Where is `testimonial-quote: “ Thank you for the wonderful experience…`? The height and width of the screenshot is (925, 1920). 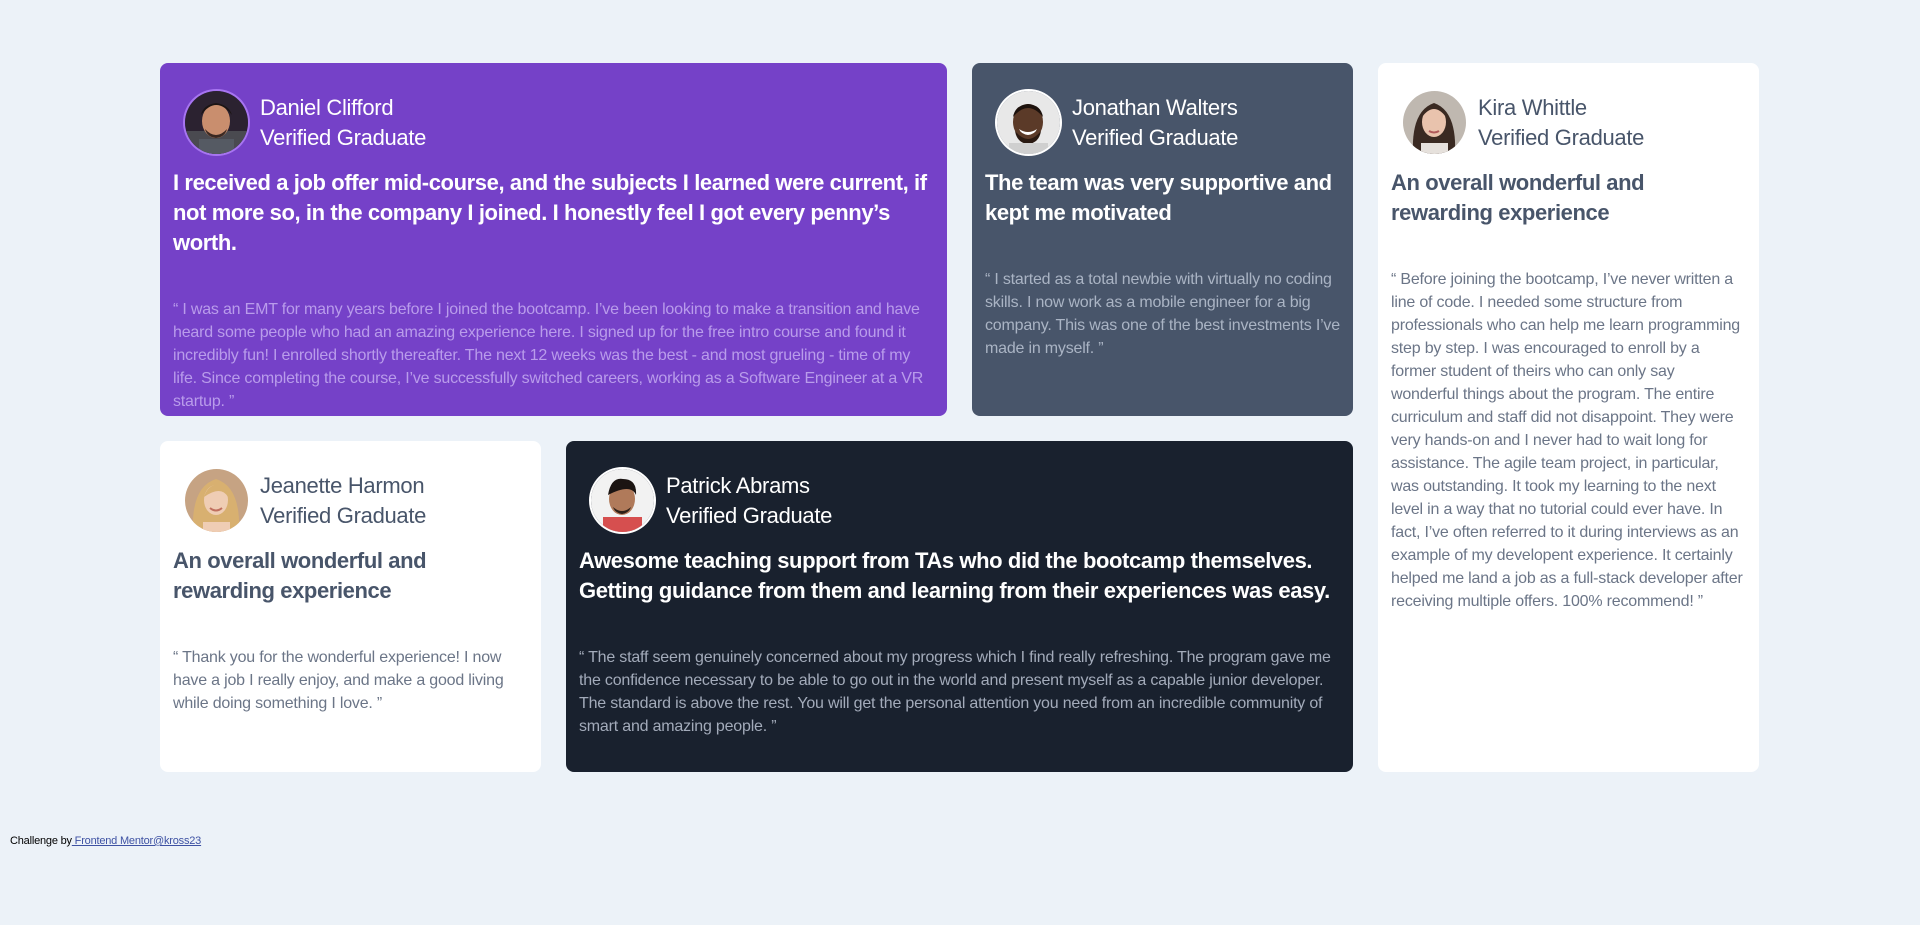 testimonial-quote: “ Thank you for the wonderful experience… is located at coordinates (338, 680).